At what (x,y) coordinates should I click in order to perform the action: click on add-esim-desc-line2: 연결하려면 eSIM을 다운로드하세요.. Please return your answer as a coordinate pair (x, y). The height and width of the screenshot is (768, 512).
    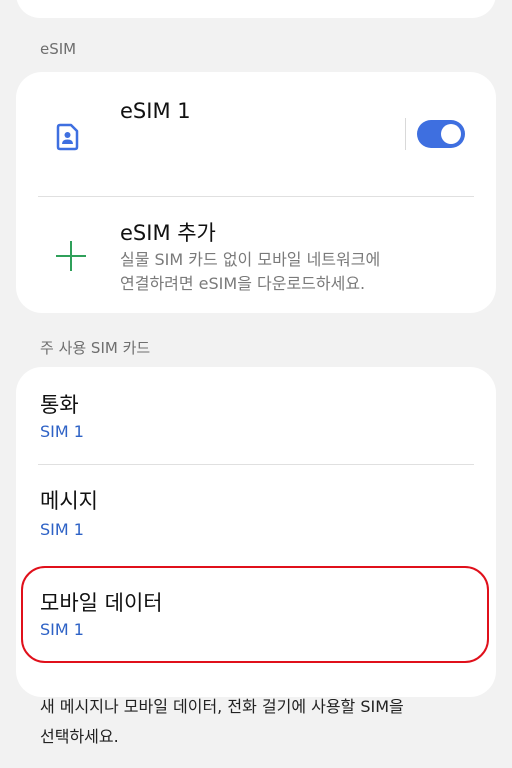
    Looking at the image, I should click on (243, 283).